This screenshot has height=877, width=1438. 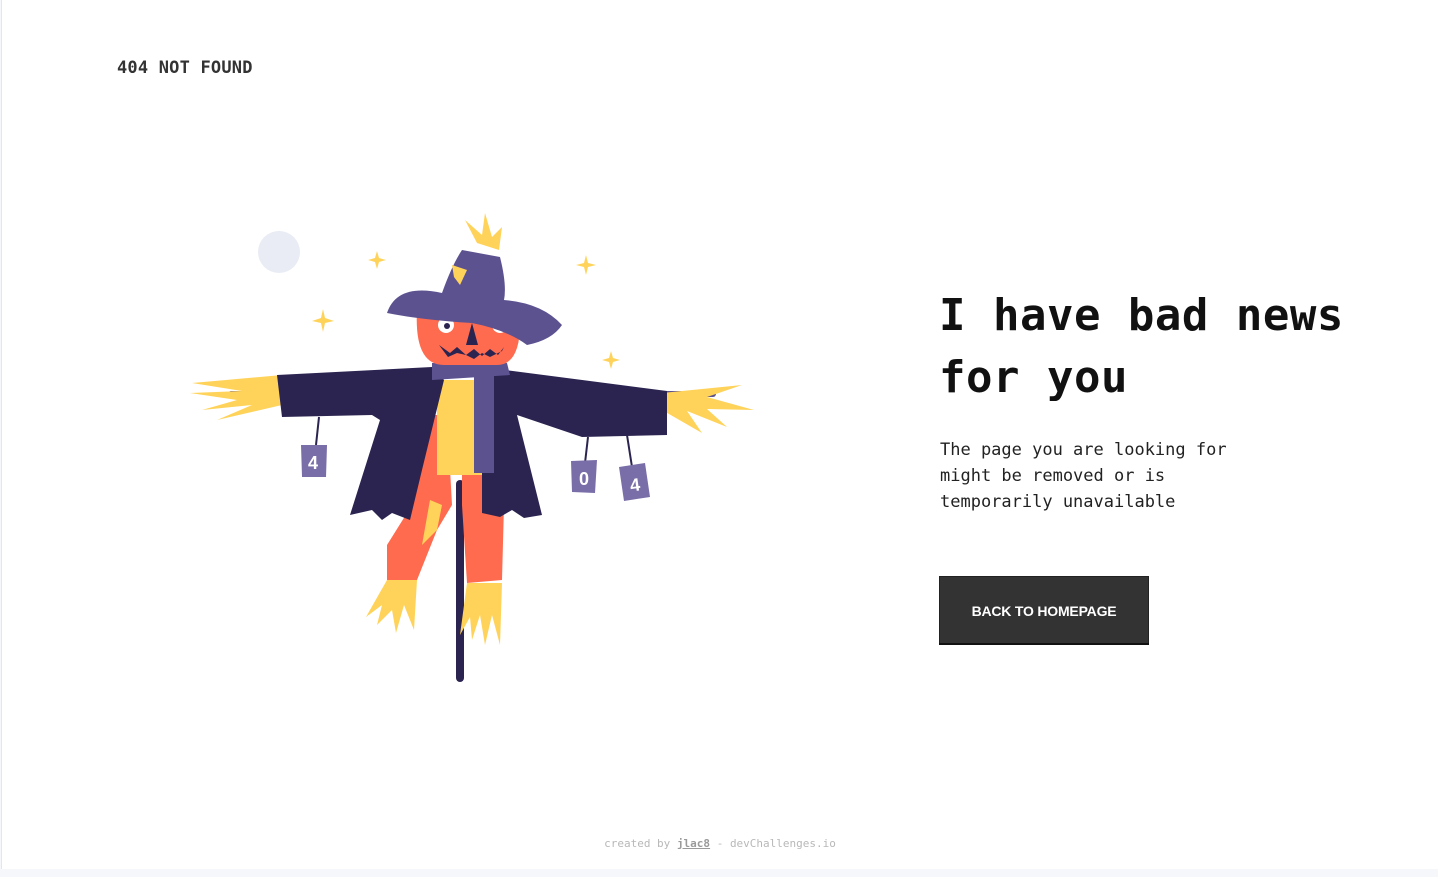 I want to click on author-link: jlac8, so click(x=693, y=843).